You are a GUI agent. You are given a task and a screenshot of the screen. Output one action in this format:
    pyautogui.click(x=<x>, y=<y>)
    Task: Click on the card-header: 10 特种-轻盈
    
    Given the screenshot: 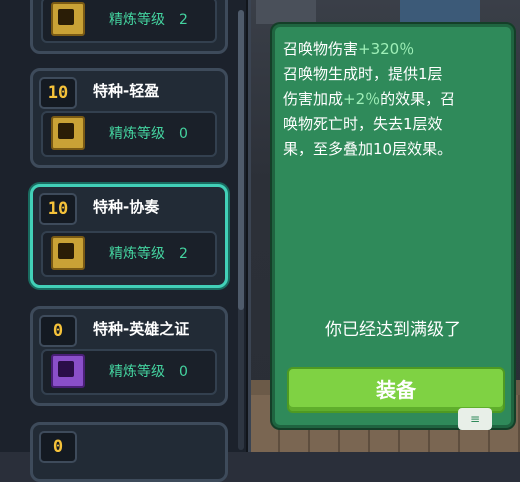 What is the action you would take?
    pyautogui.click(x=129, y=91)
    